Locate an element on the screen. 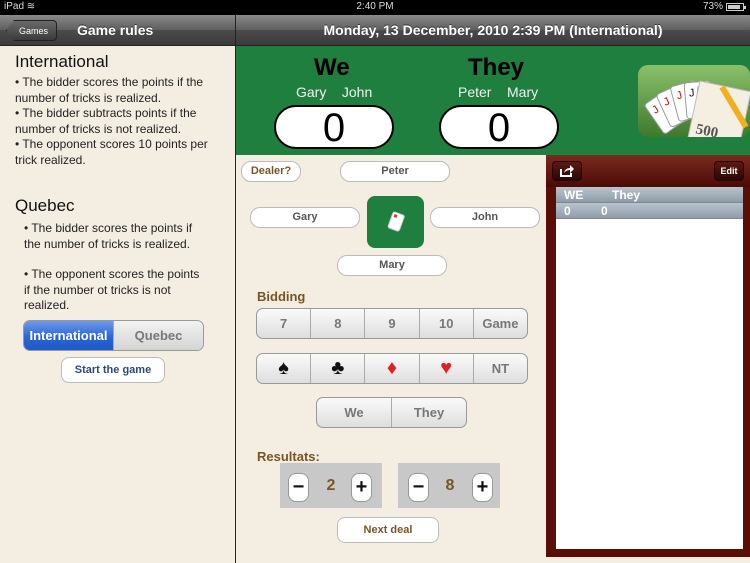 This screenshot has width=750, height=563. tricks-10-segment: 10 is located at coordinates (445, 323).